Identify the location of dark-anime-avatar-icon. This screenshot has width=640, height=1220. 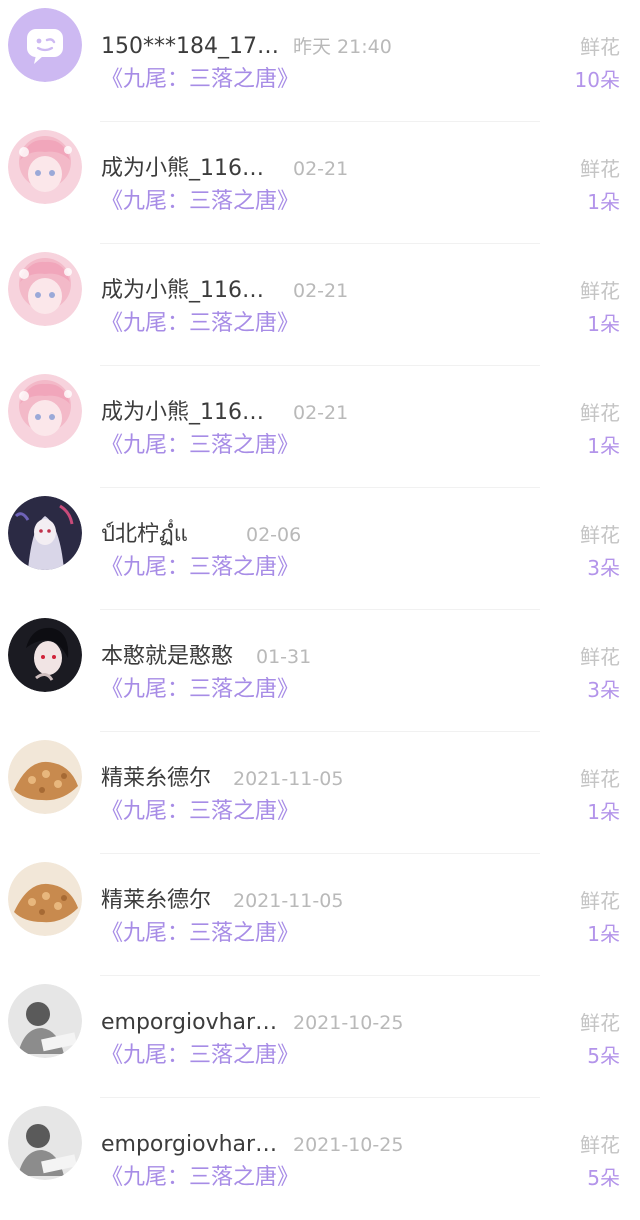
(45, 533).